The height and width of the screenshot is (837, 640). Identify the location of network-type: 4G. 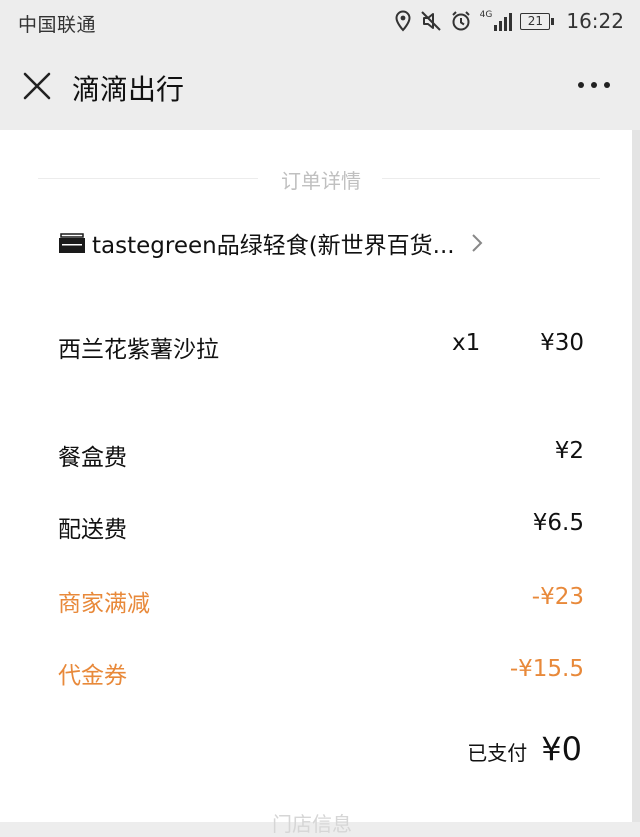
(486, 15).